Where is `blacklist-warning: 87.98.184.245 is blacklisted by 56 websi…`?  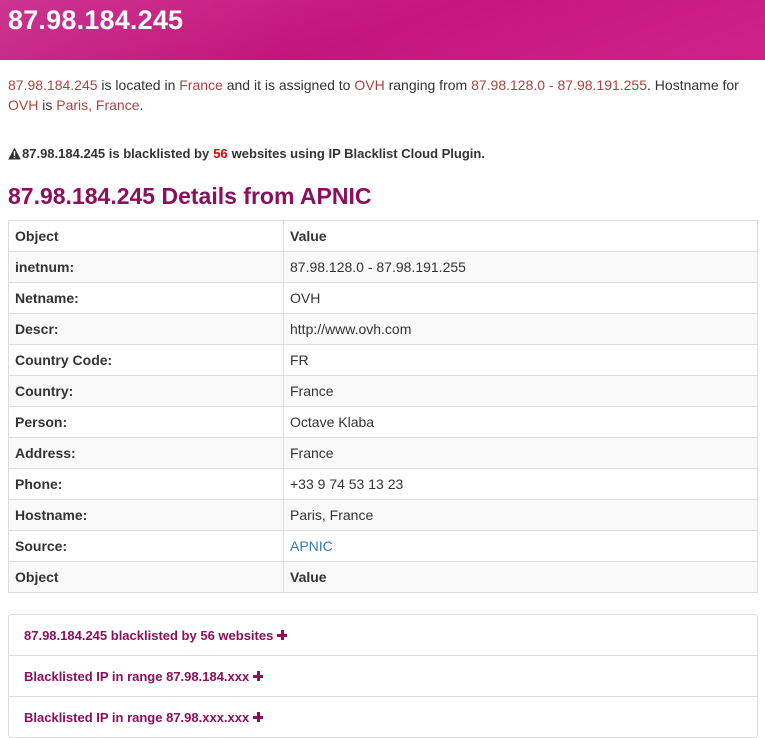 blacklist-warning: 87.98.184.245 is blacklisted by 56 websi… is located at coordinates (246, 153).